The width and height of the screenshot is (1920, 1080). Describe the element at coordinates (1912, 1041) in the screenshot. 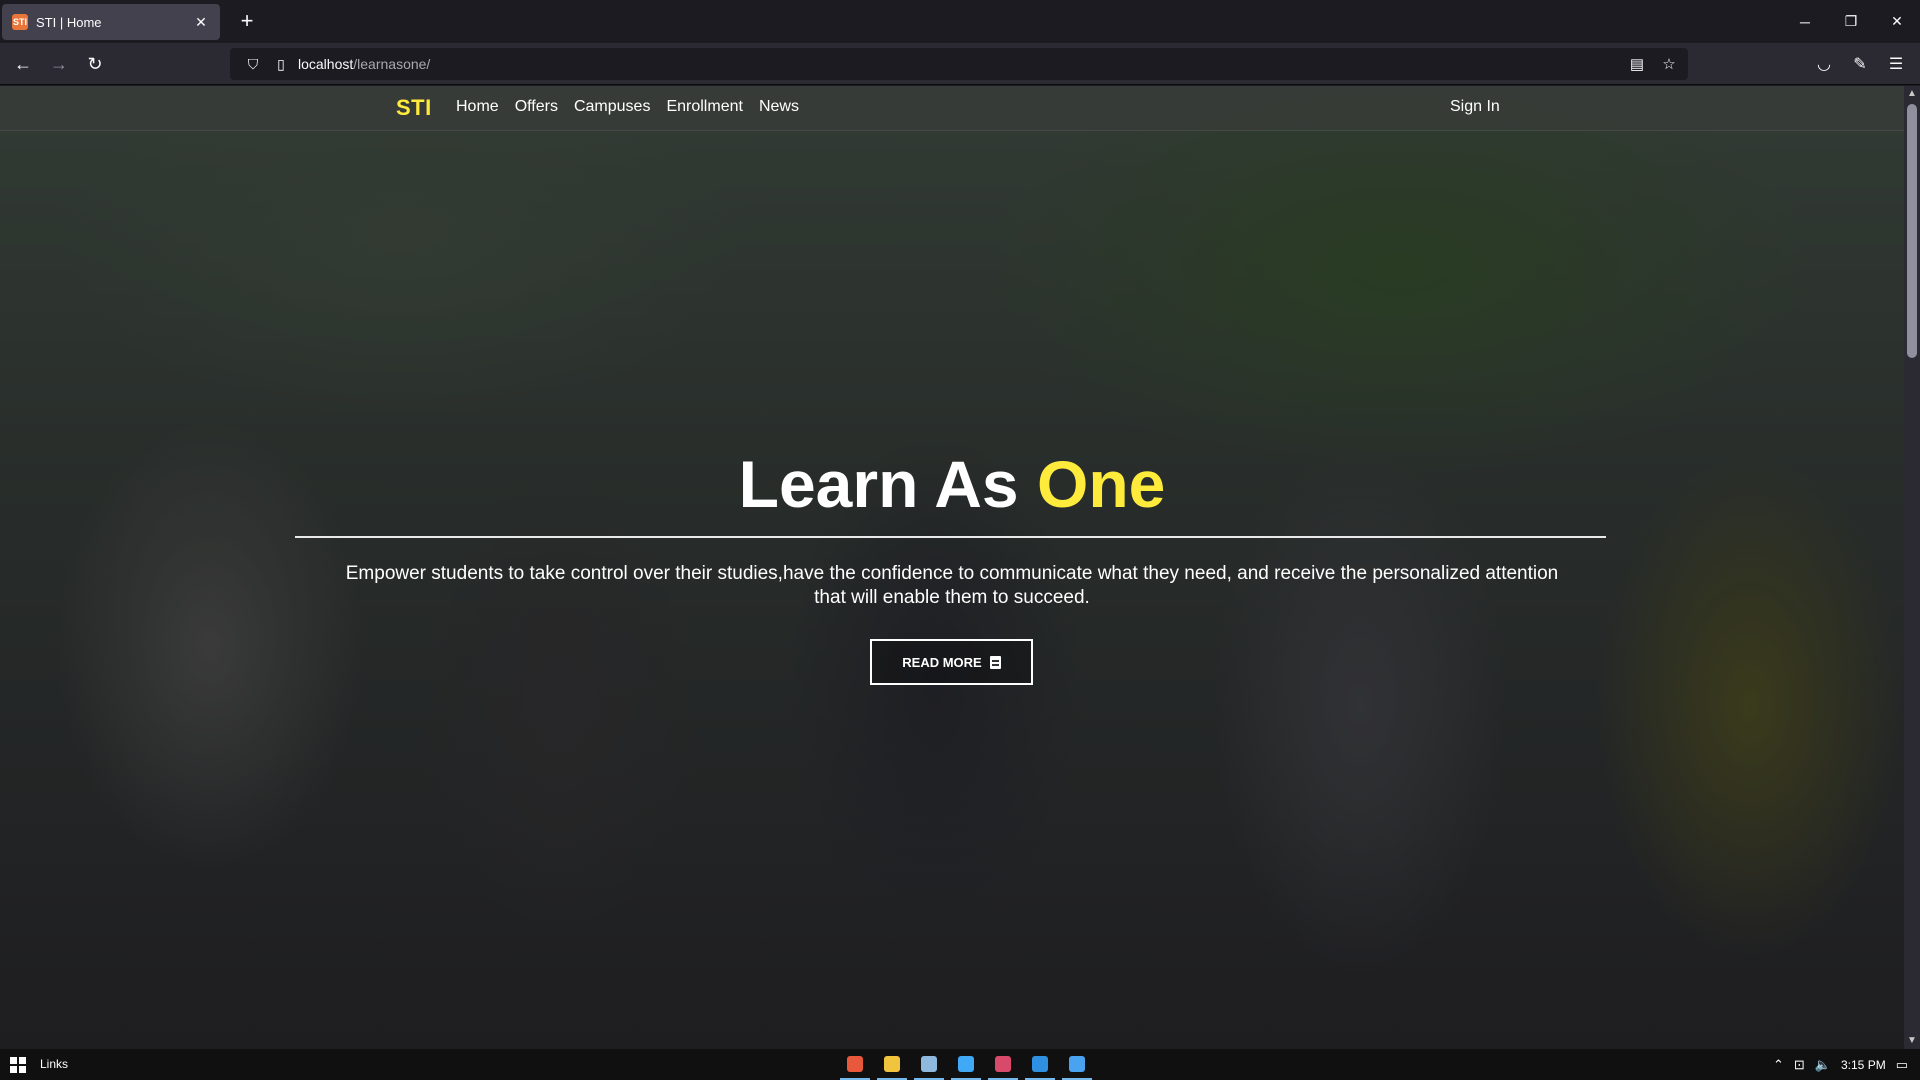

I see `scroll-down-icon: ▼` at that location.